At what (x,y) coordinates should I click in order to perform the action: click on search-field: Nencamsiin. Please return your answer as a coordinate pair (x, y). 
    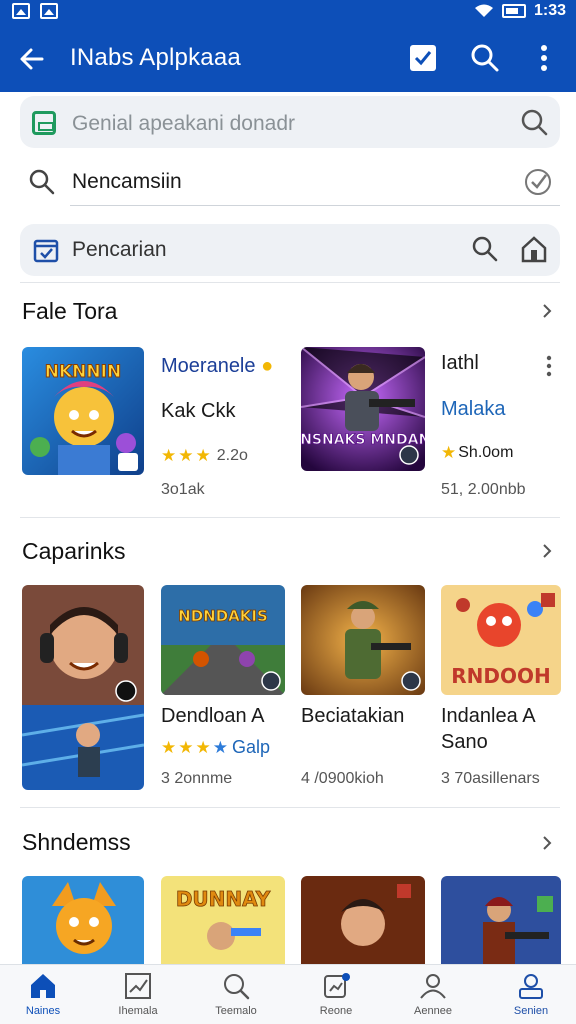
    Looking at the image, I should click on (290, 183).